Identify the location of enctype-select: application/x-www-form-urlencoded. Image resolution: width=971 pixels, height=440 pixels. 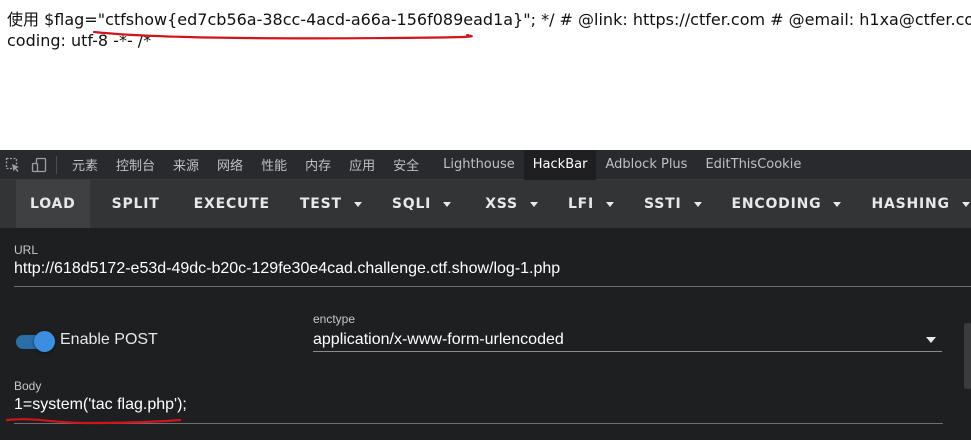
(438, 340).